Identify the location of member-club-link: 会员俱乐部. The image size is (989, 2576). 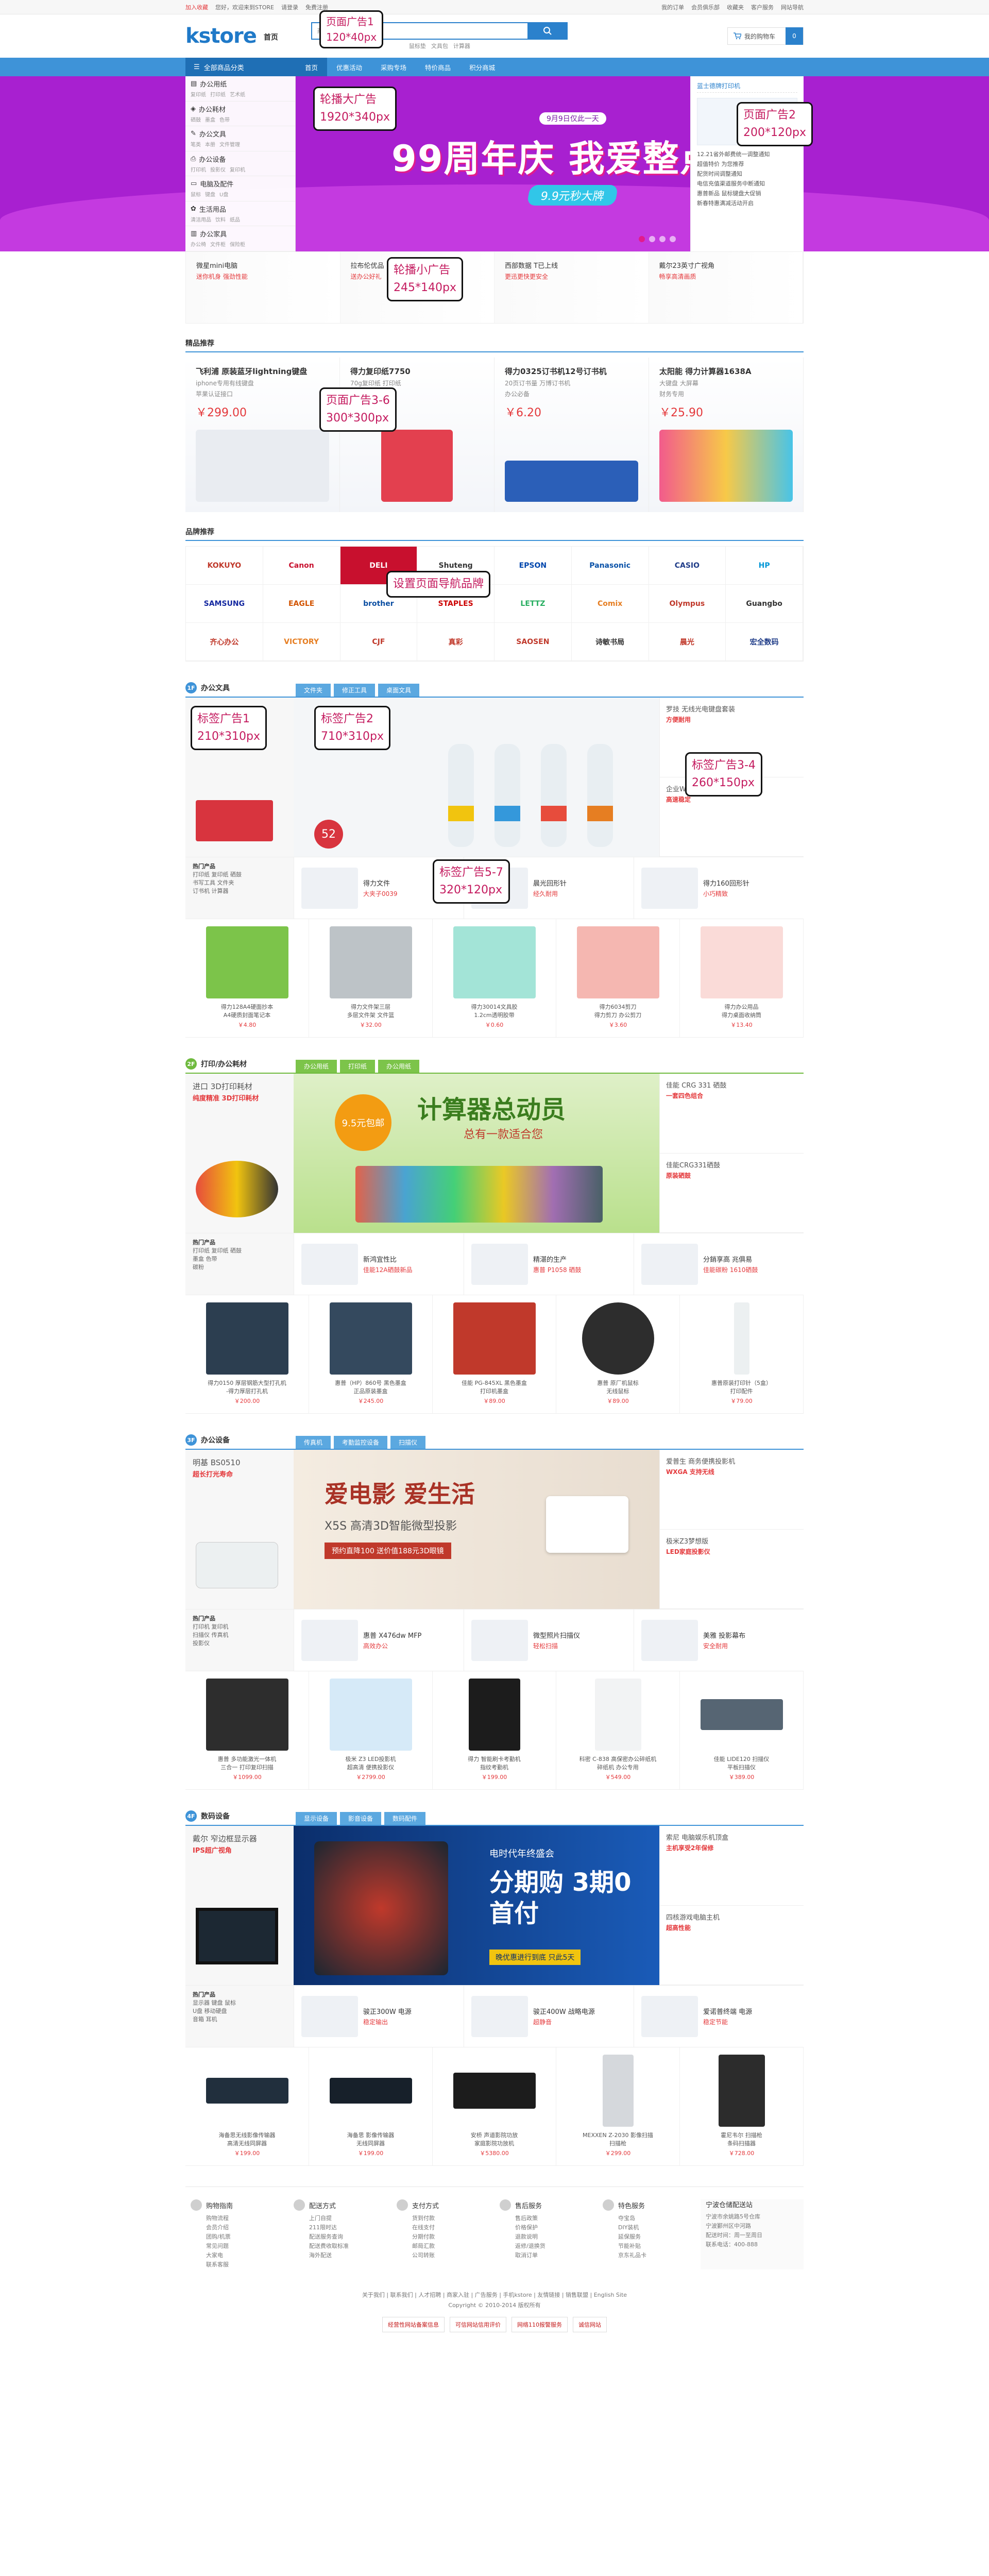
(705, 7).